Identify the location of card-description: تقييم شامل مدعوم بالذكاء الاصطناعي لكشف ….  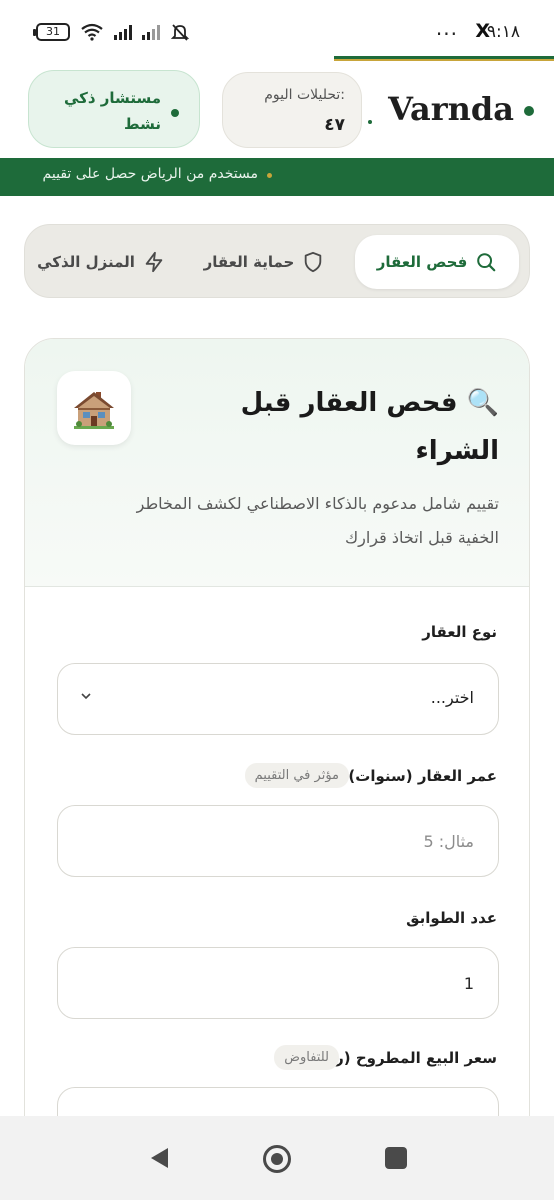
(317, 520).